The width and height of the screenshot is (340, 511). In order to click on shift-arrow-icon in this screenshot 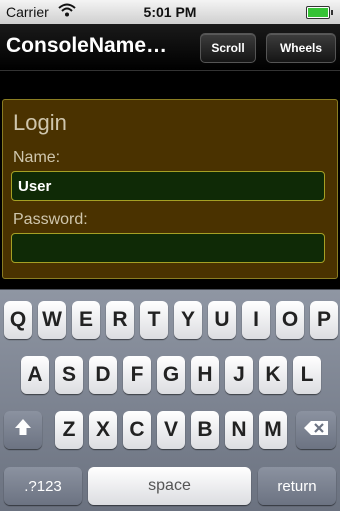, I will do `click(23, 430)`.